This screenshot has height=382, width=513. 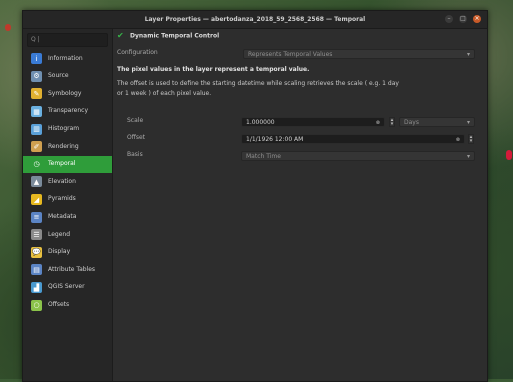 What do you see at coordinates (36, 147) in the screenshot?
I see `rendering-icon: ✐` at bounding box center [36, 147].